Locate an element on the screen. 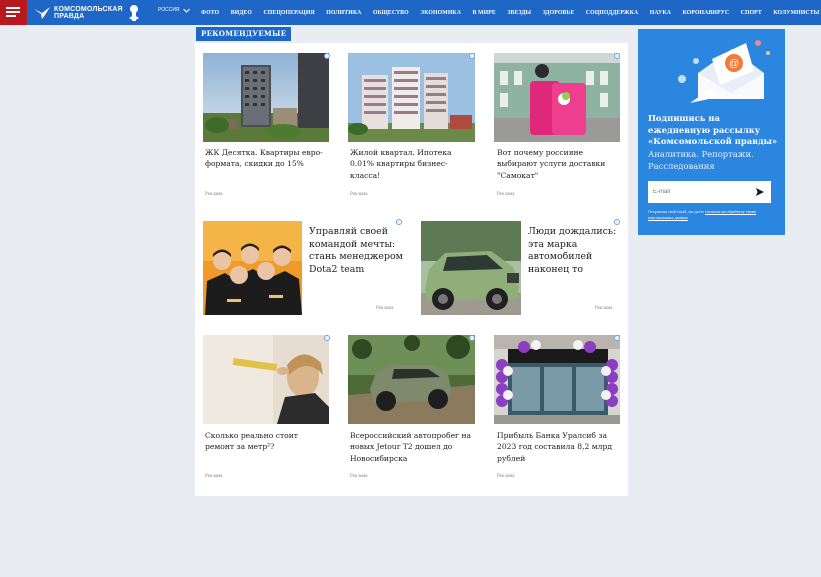 This screenshot has height=577, width=821. send-arrow-icon is located at coordinates (760, 192).